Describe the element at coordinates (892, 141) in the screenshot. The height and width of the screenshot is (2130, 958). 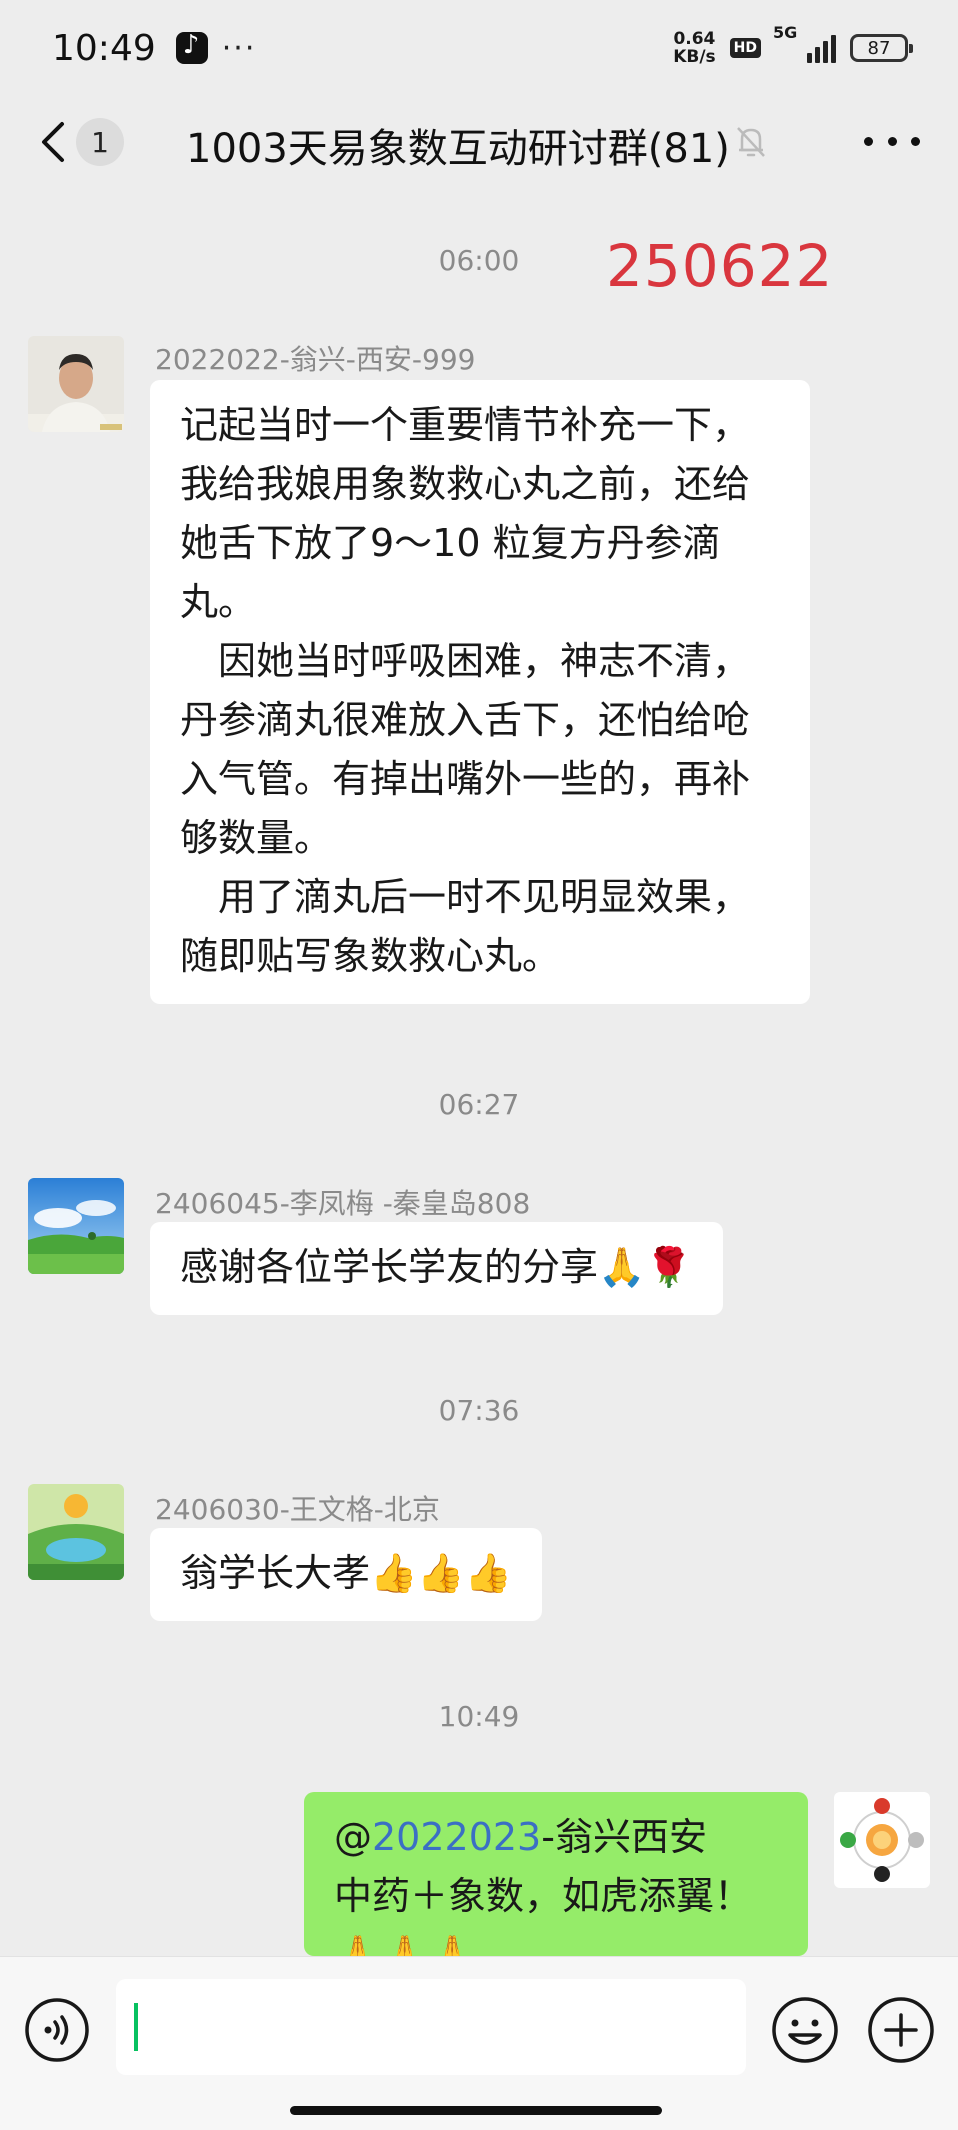
I see `more-options-icon` at that location.